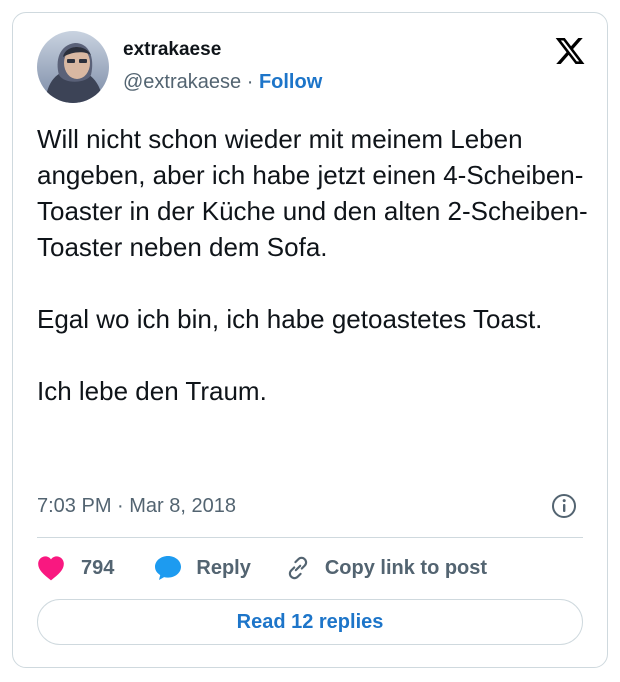 The height and width of the screenshot is (682, 620). I want to click on tweet-timestamp: 7:03 PM · Mar 8, 2018, so click(136, 506).